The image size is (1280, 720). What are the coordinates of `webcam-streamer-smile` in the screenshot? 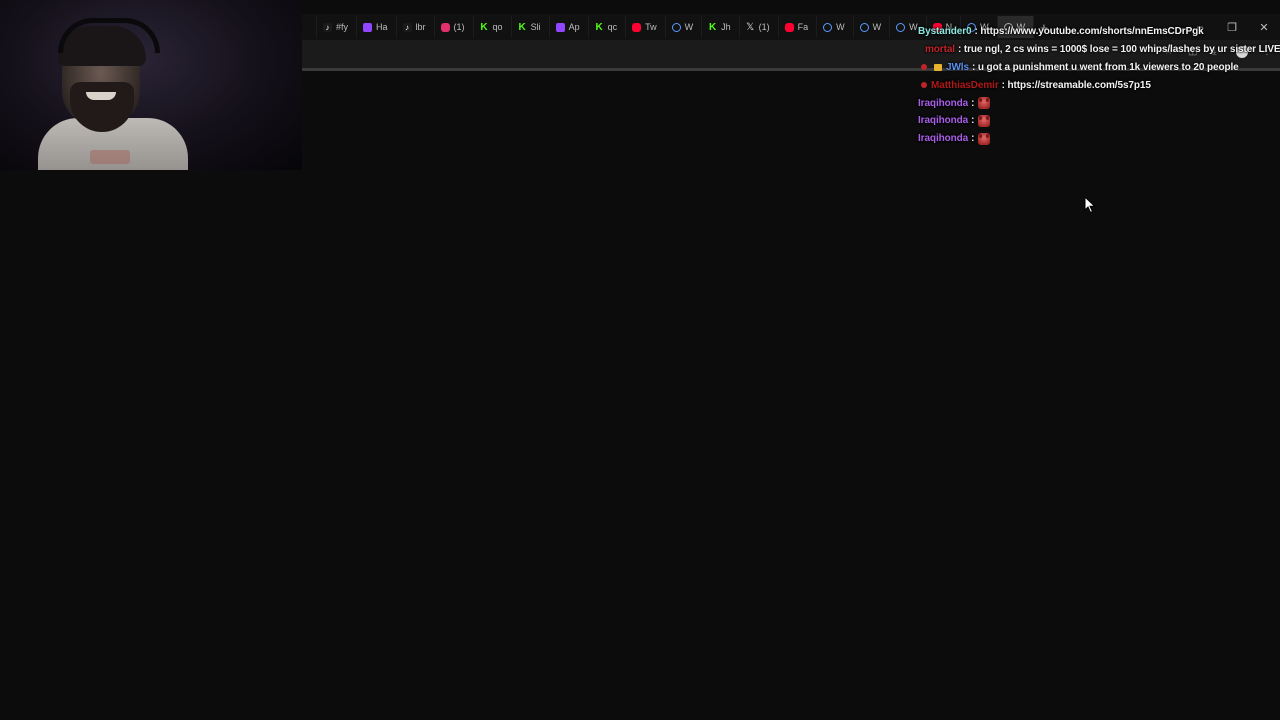 It's located at (101, 96).